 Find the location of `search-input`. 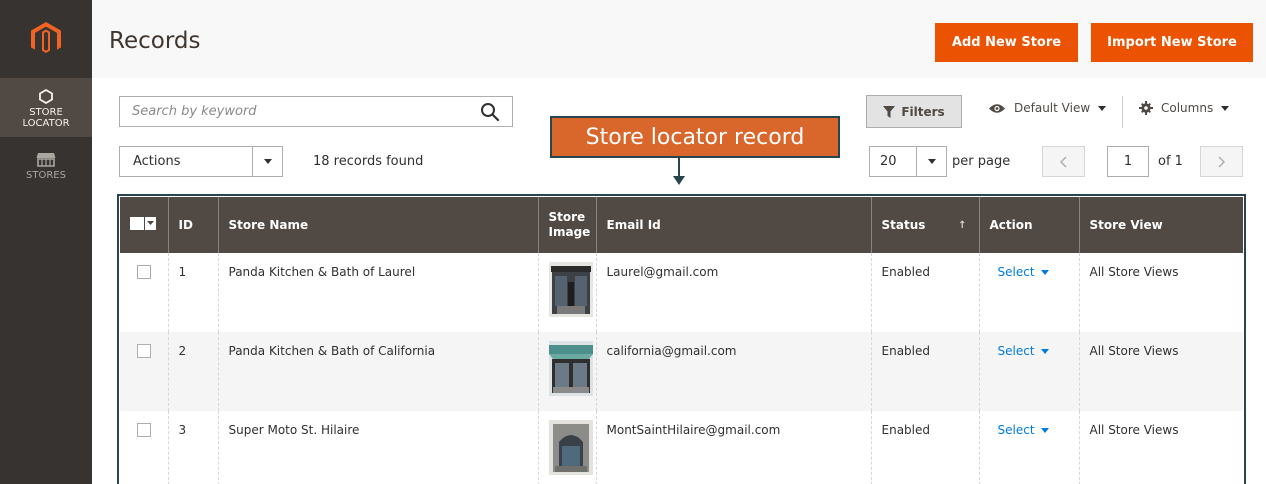

search-input is located at coordinates (290, 111).